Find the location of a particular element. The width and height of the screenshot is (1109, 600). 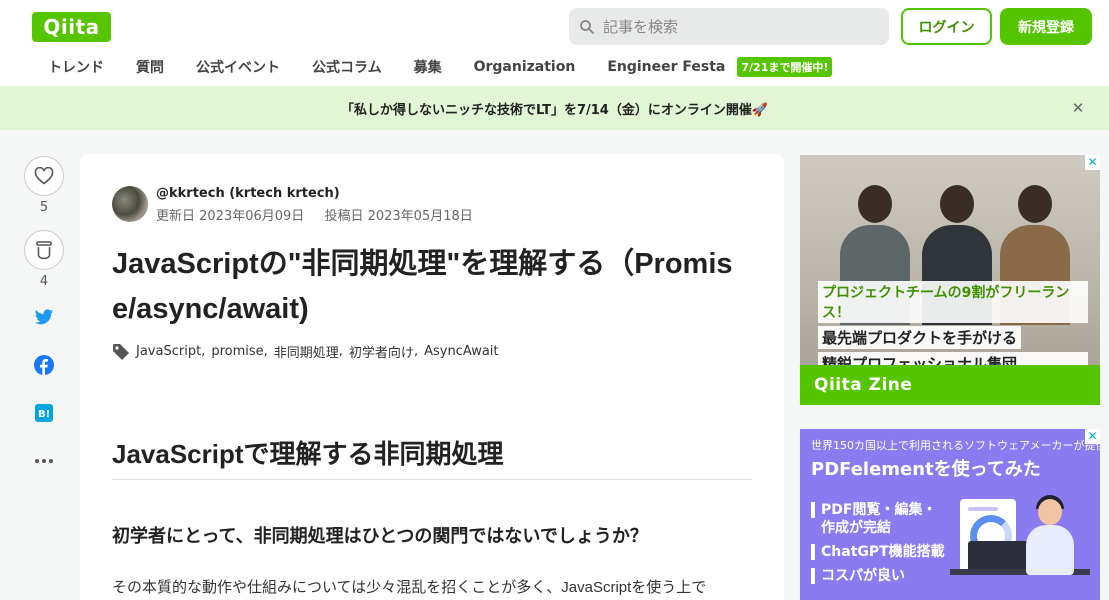

tag-async-processing: 非同期処理 is located at coordinates (306, 351).